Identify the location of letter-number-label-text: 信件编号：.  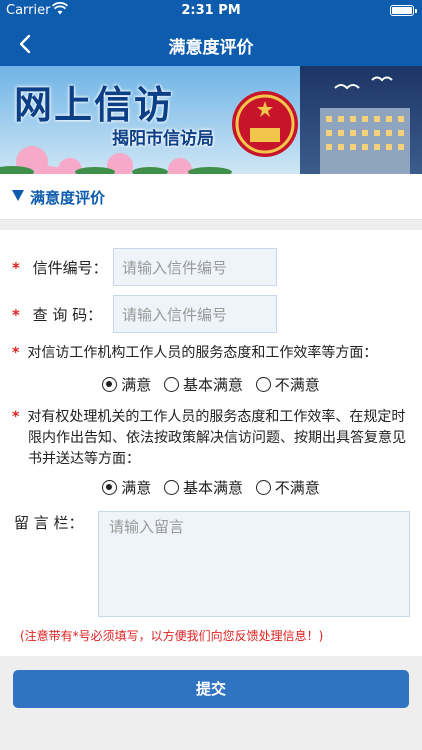
(70, 268).